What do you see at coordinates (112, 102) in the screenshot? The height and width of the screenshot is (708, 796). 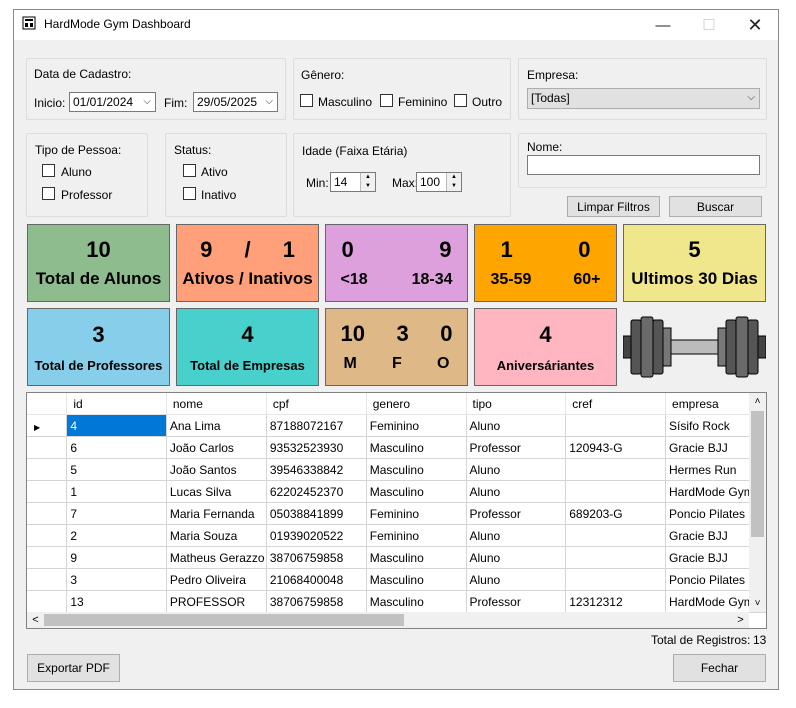 I see `start-date-picker: 01/01/2024 ⌵` at bounding box center [112, 102].